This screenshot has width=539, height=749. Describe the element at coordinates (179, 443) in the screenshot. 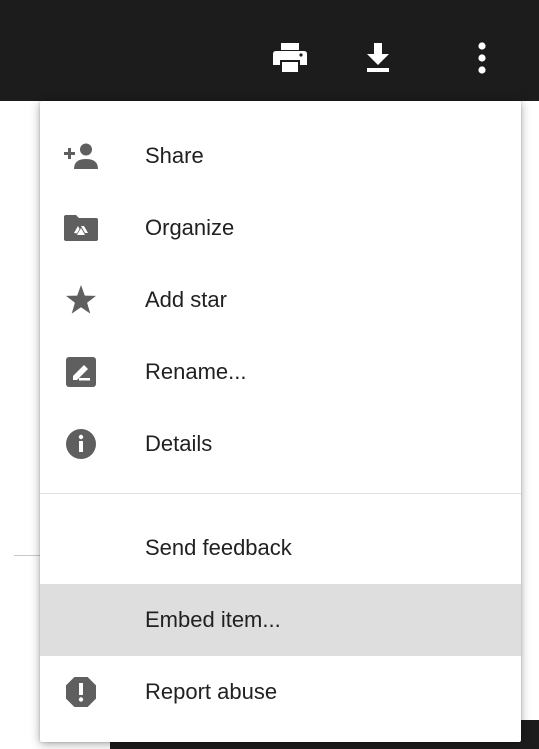

I see `menu-item-label: Details` at that location.